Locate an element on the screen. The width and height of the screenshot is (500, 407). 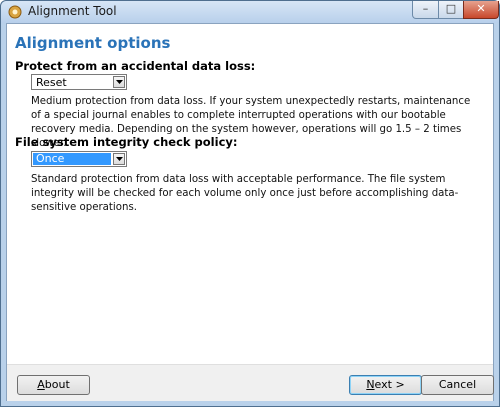
next-label: ext > is located at coordinates (389, 384).